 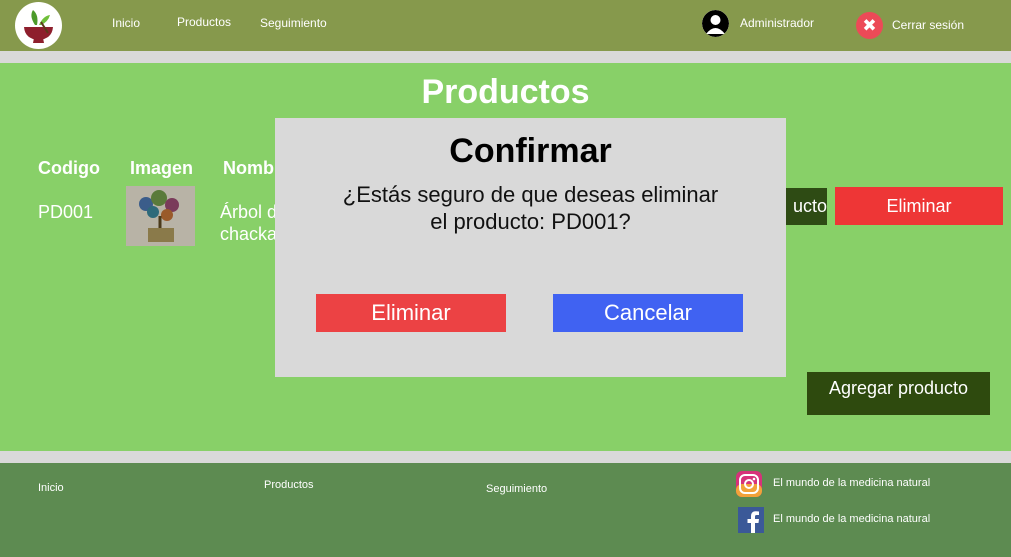 I want to click on product-name-line1: Árbol d, so click(x=249, y=212).